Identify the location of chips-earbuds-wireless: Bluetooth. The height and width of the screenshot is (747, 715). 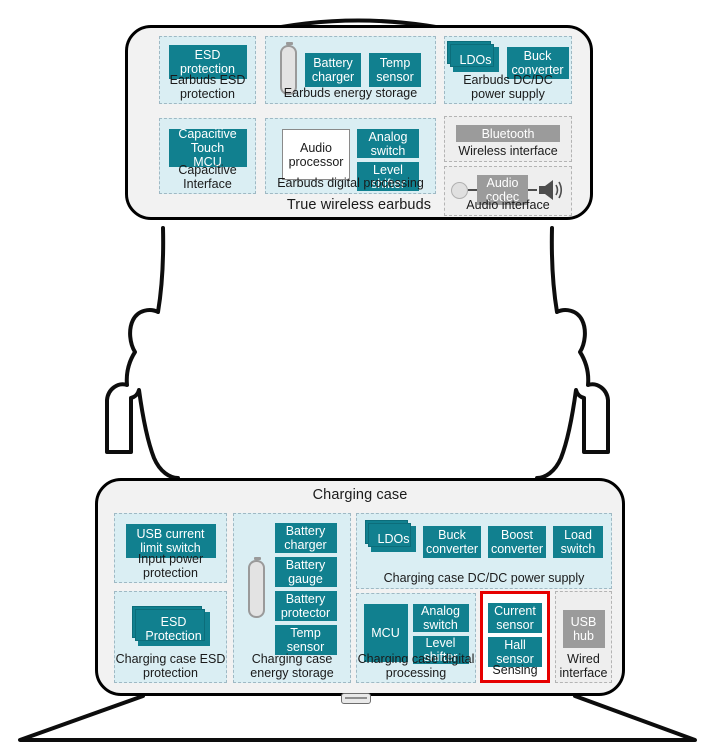
(508, 133).